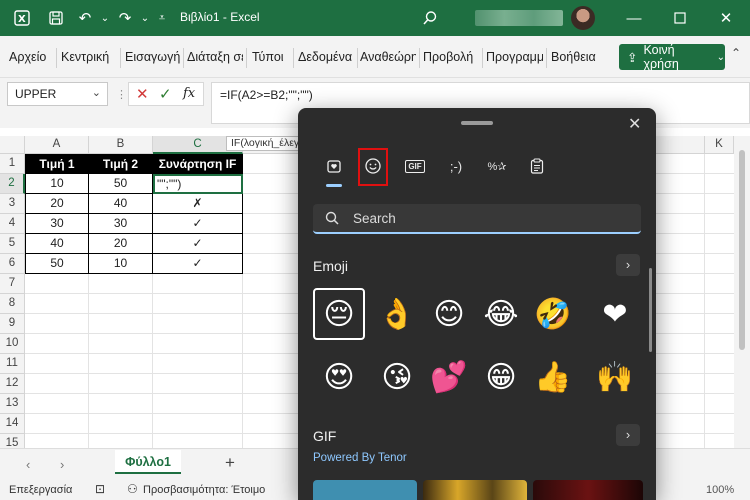 This screenshot has height=500, width=750. What do you see at coordinates (121, 184) in the screenshot?
I see `cell-b2: 50` at bounding box center [121, 184].